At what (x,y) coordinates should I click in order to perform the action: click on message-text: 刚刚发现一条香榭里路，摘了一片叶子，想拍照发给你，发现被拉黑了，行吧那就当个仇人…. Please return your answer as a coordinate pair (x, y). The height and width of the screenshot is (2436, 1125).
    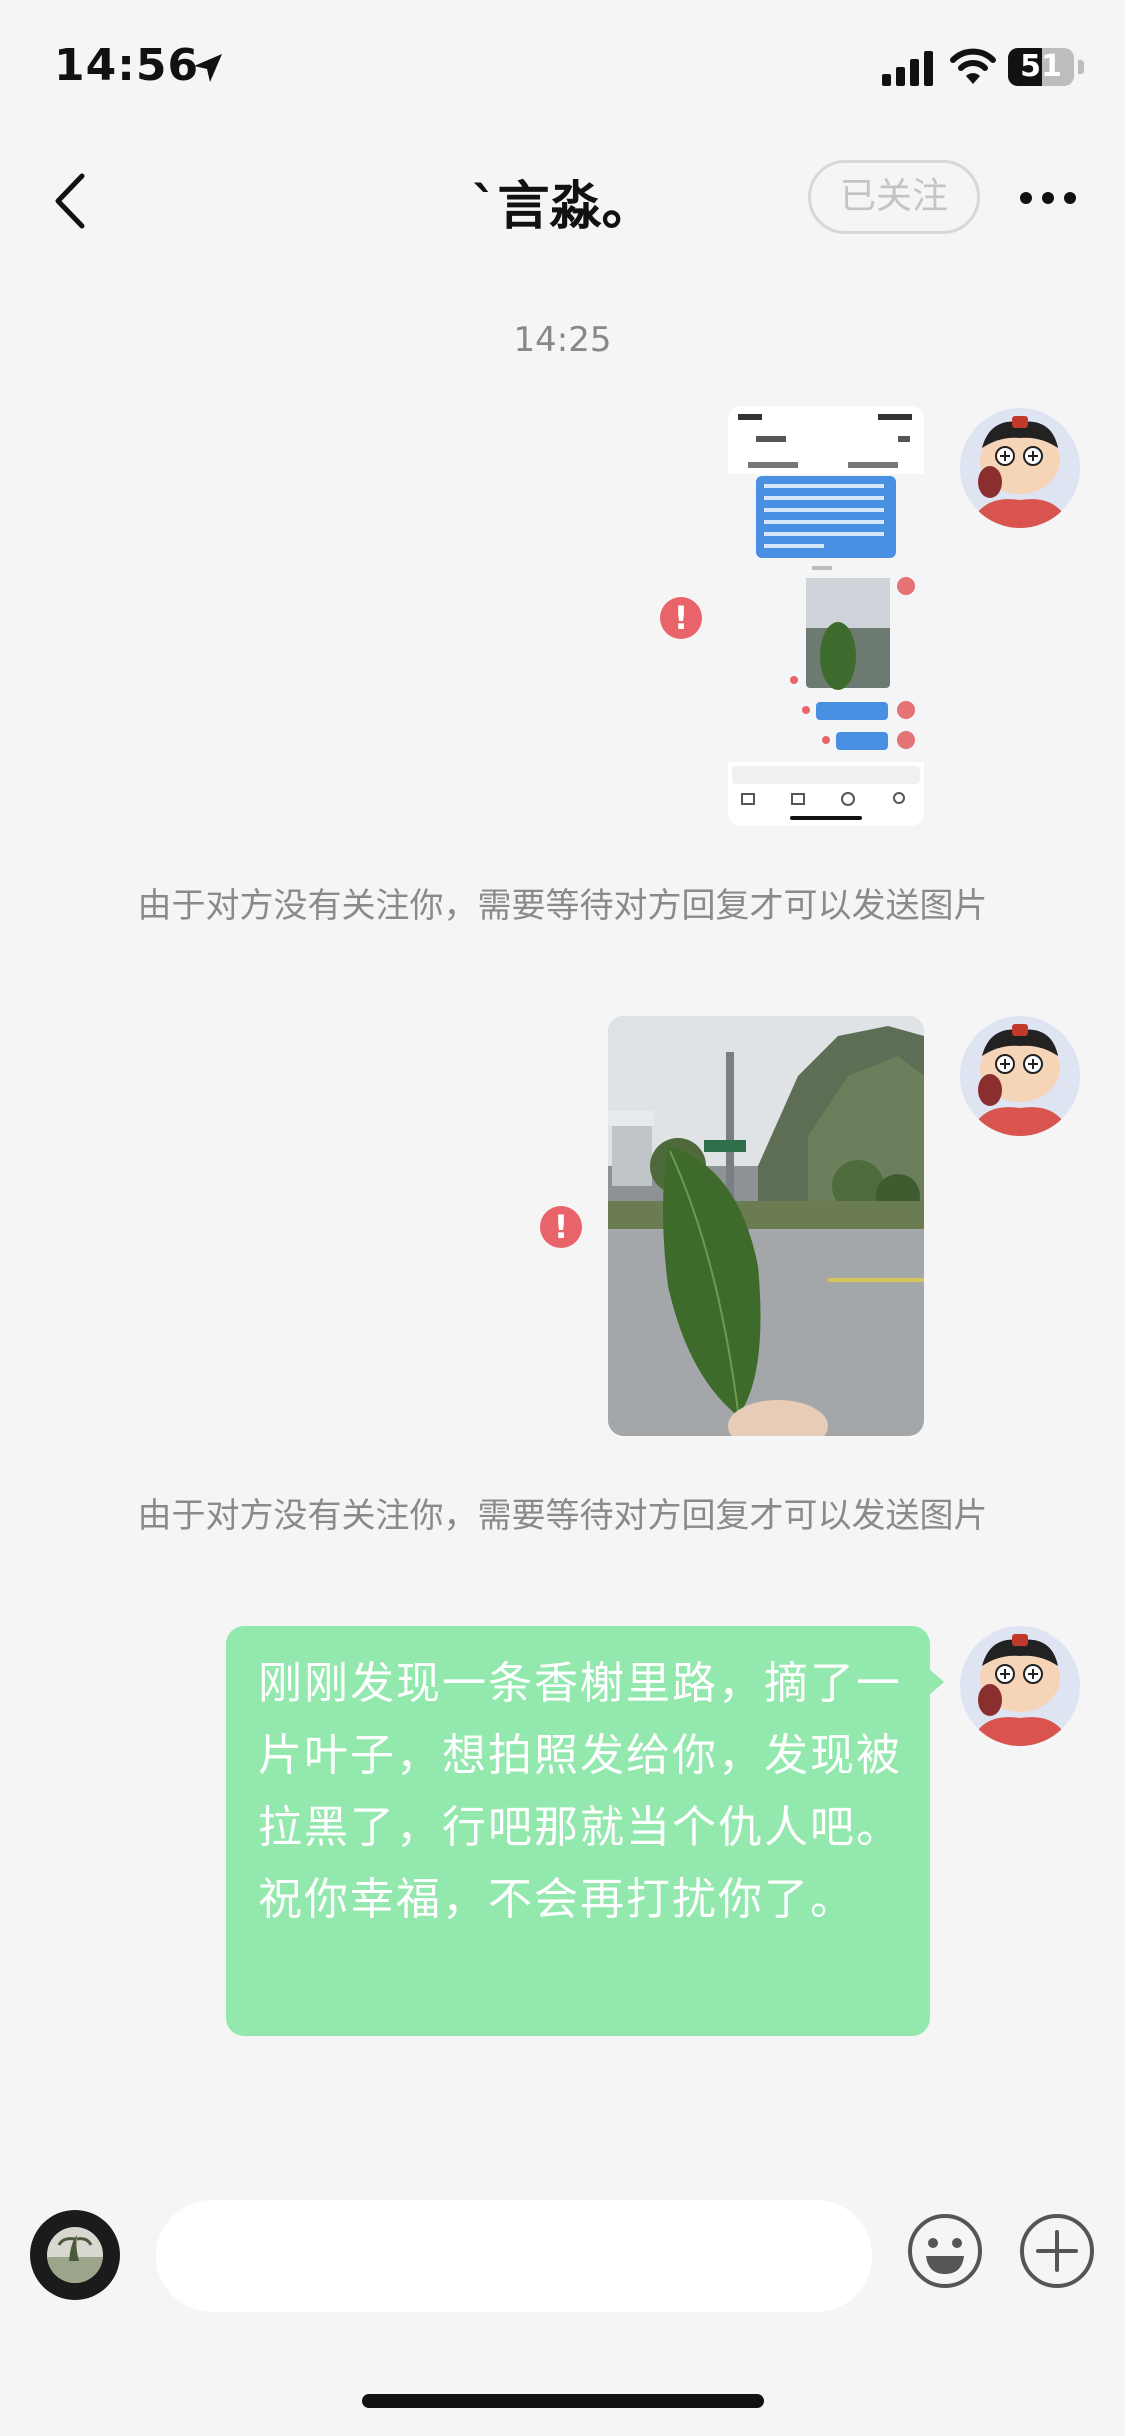
    Looking at the image, I should click on (580, 1791).